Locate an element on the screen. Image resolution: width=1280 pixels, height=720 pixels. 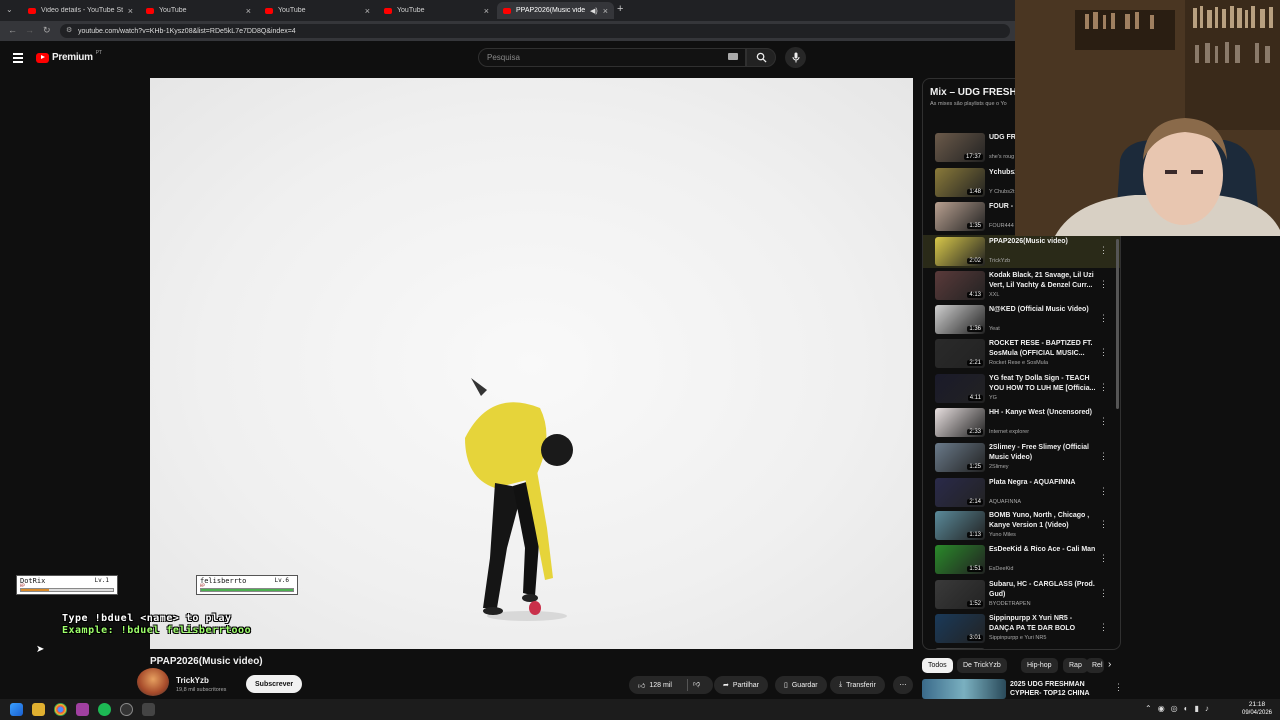
playlist-scrollbar is located at coordinates (1117, 324).